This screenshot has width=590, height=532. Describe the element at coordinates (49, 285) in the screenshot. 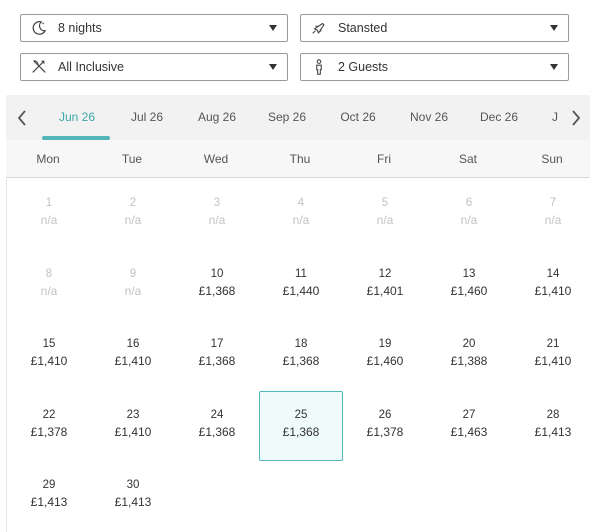

I see `calendar-day: 8 n/a` at that location.